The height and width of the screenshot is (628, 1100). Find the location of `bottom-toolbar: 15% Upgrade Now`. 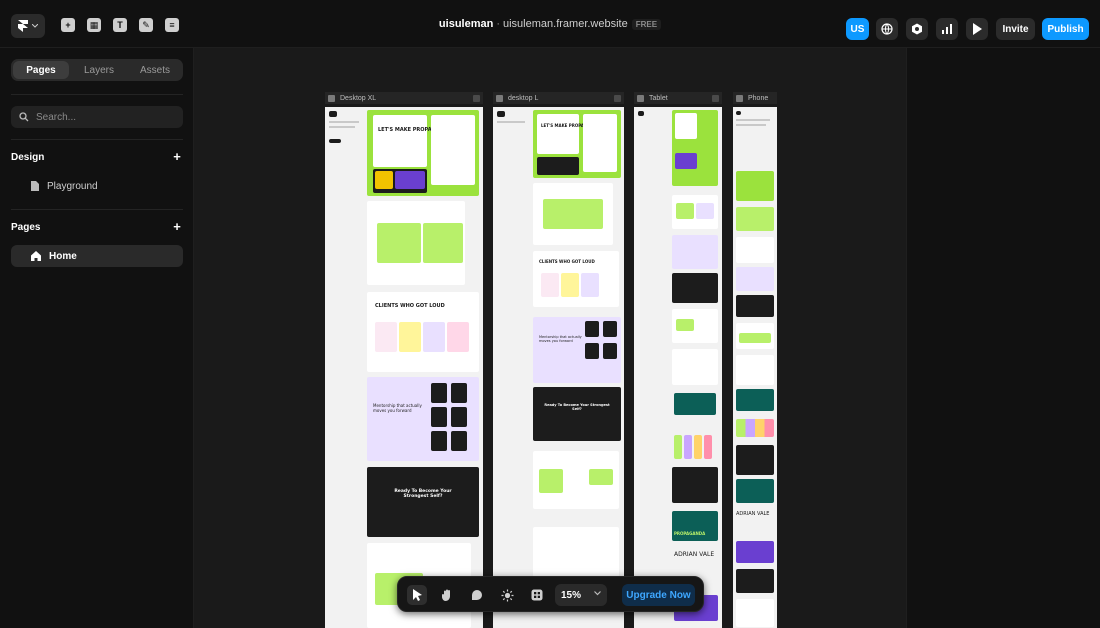

bottom-toolbar: 15% Upgrade Now is located at coordinates (550, 594).